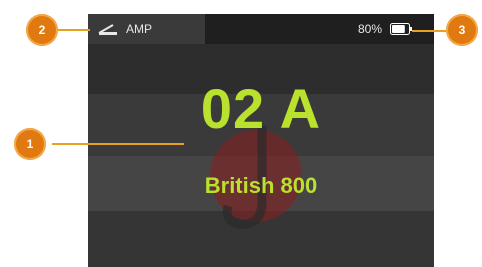 This screenshot has height=267, width=482. What do you see at coordinates (30, 144) in the screenshot?
I see `callout-1: 1` at bounding box center [30, 144].